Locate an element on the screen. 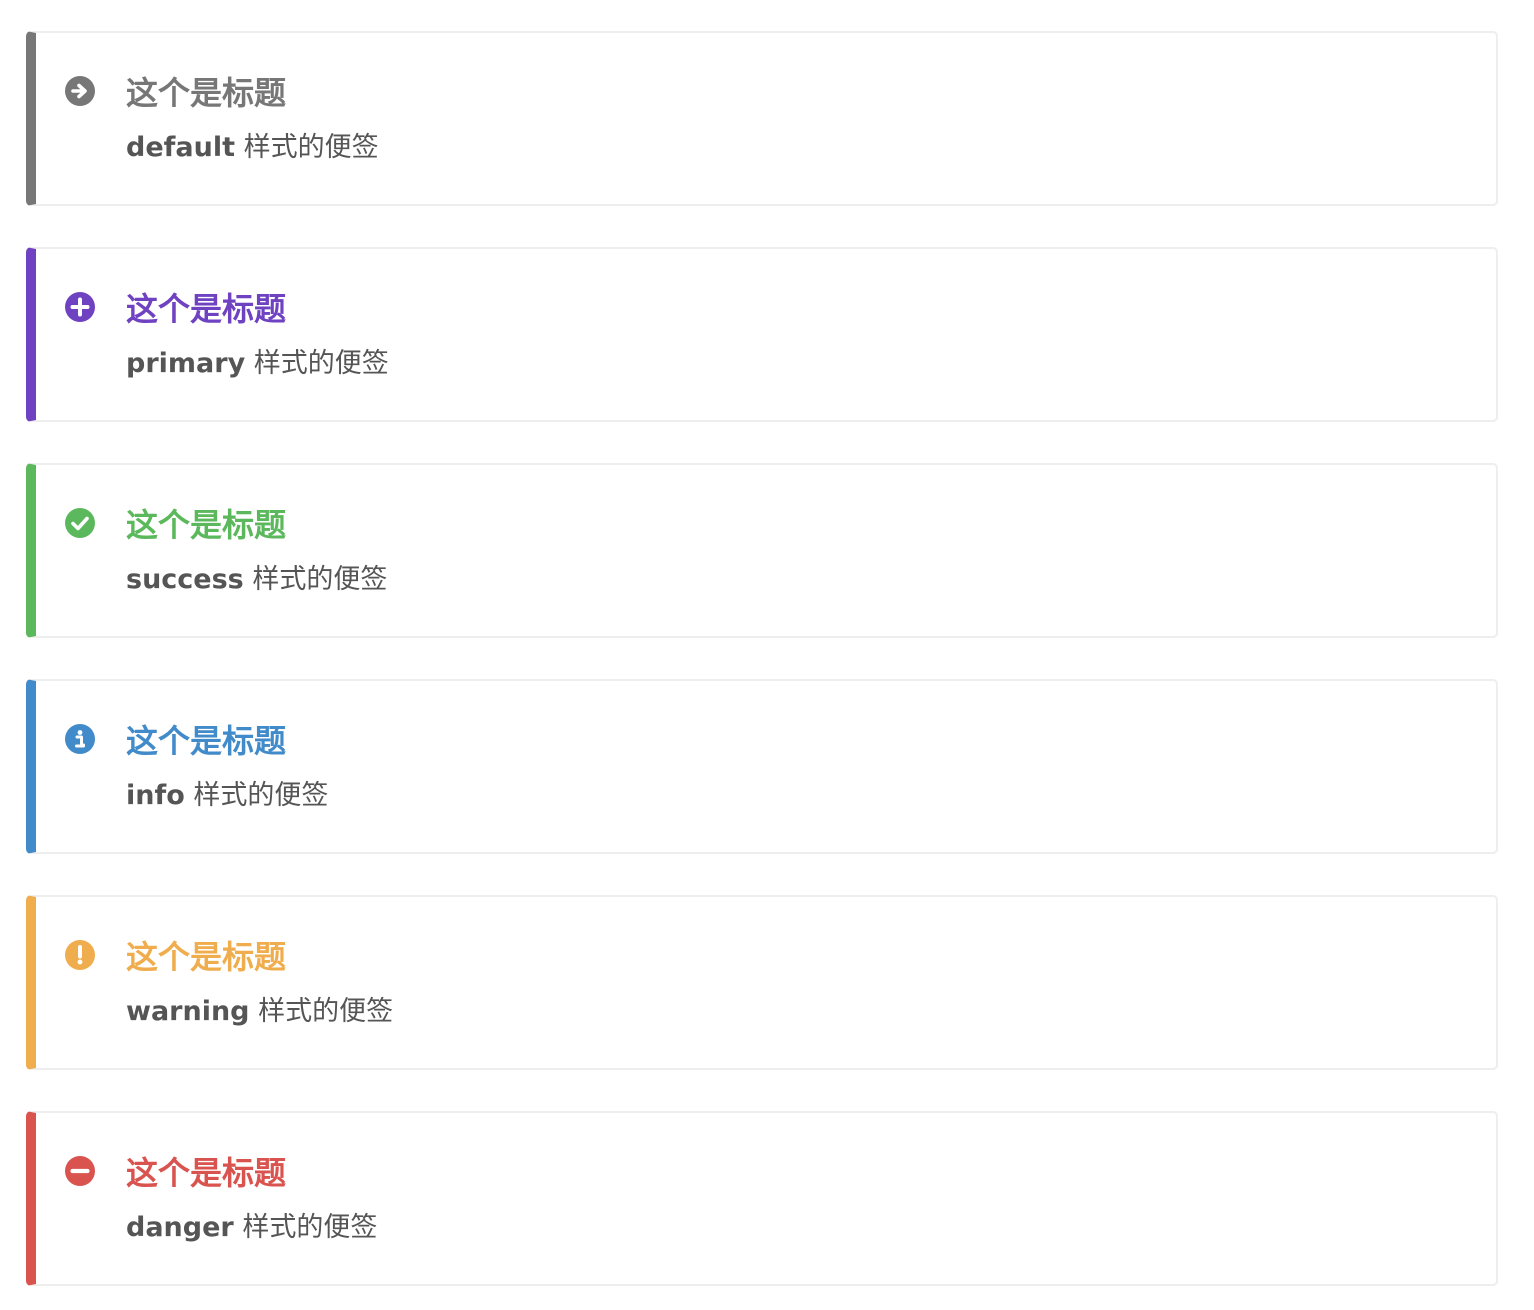 The height and width of the screenshot is (1310, 1534). note-body: info 样式的便签 is located at coordinates (227, 796).